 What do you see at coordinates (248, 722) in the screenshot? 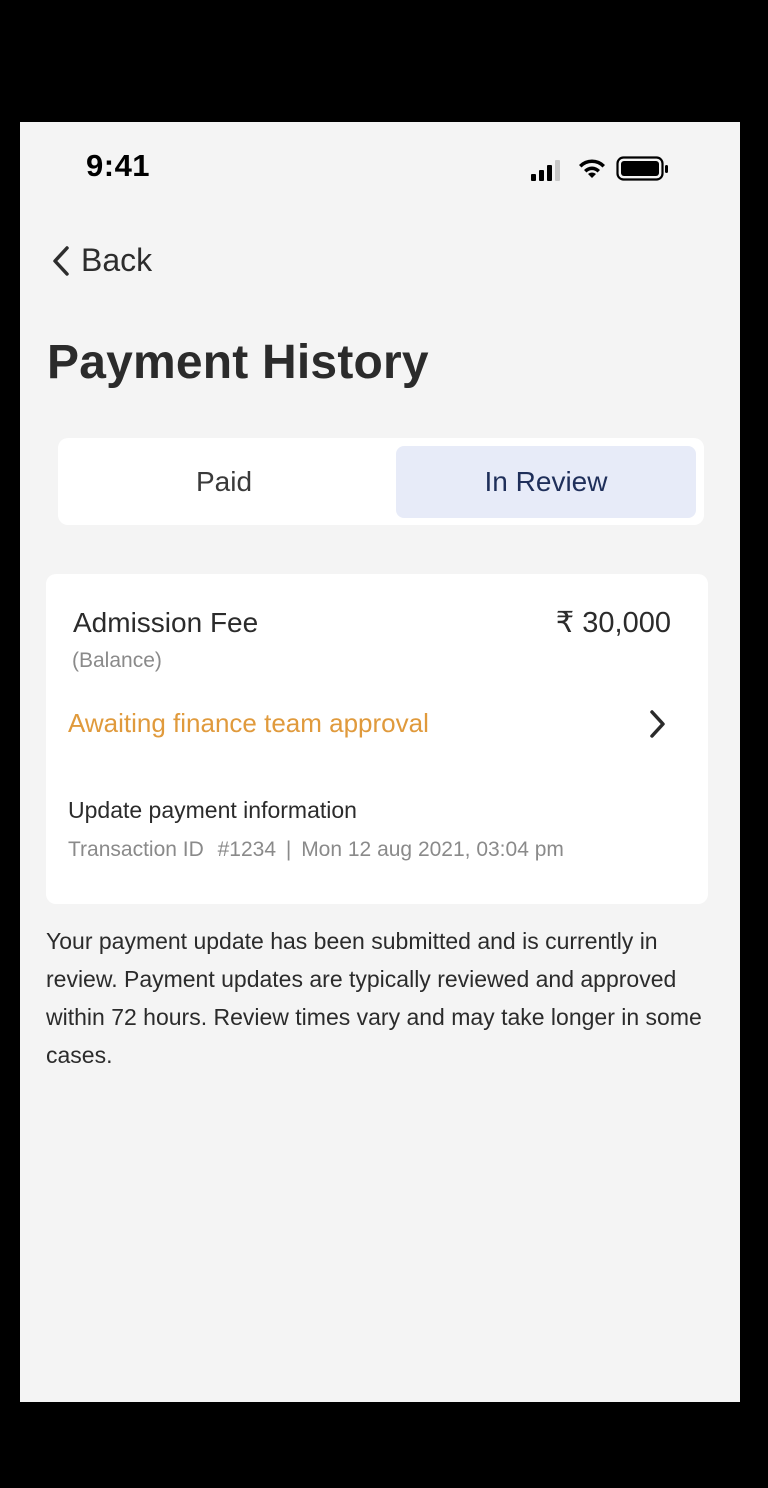
I see `approval-status: Awaiting finance team approval` at bounding box center [248, 722].